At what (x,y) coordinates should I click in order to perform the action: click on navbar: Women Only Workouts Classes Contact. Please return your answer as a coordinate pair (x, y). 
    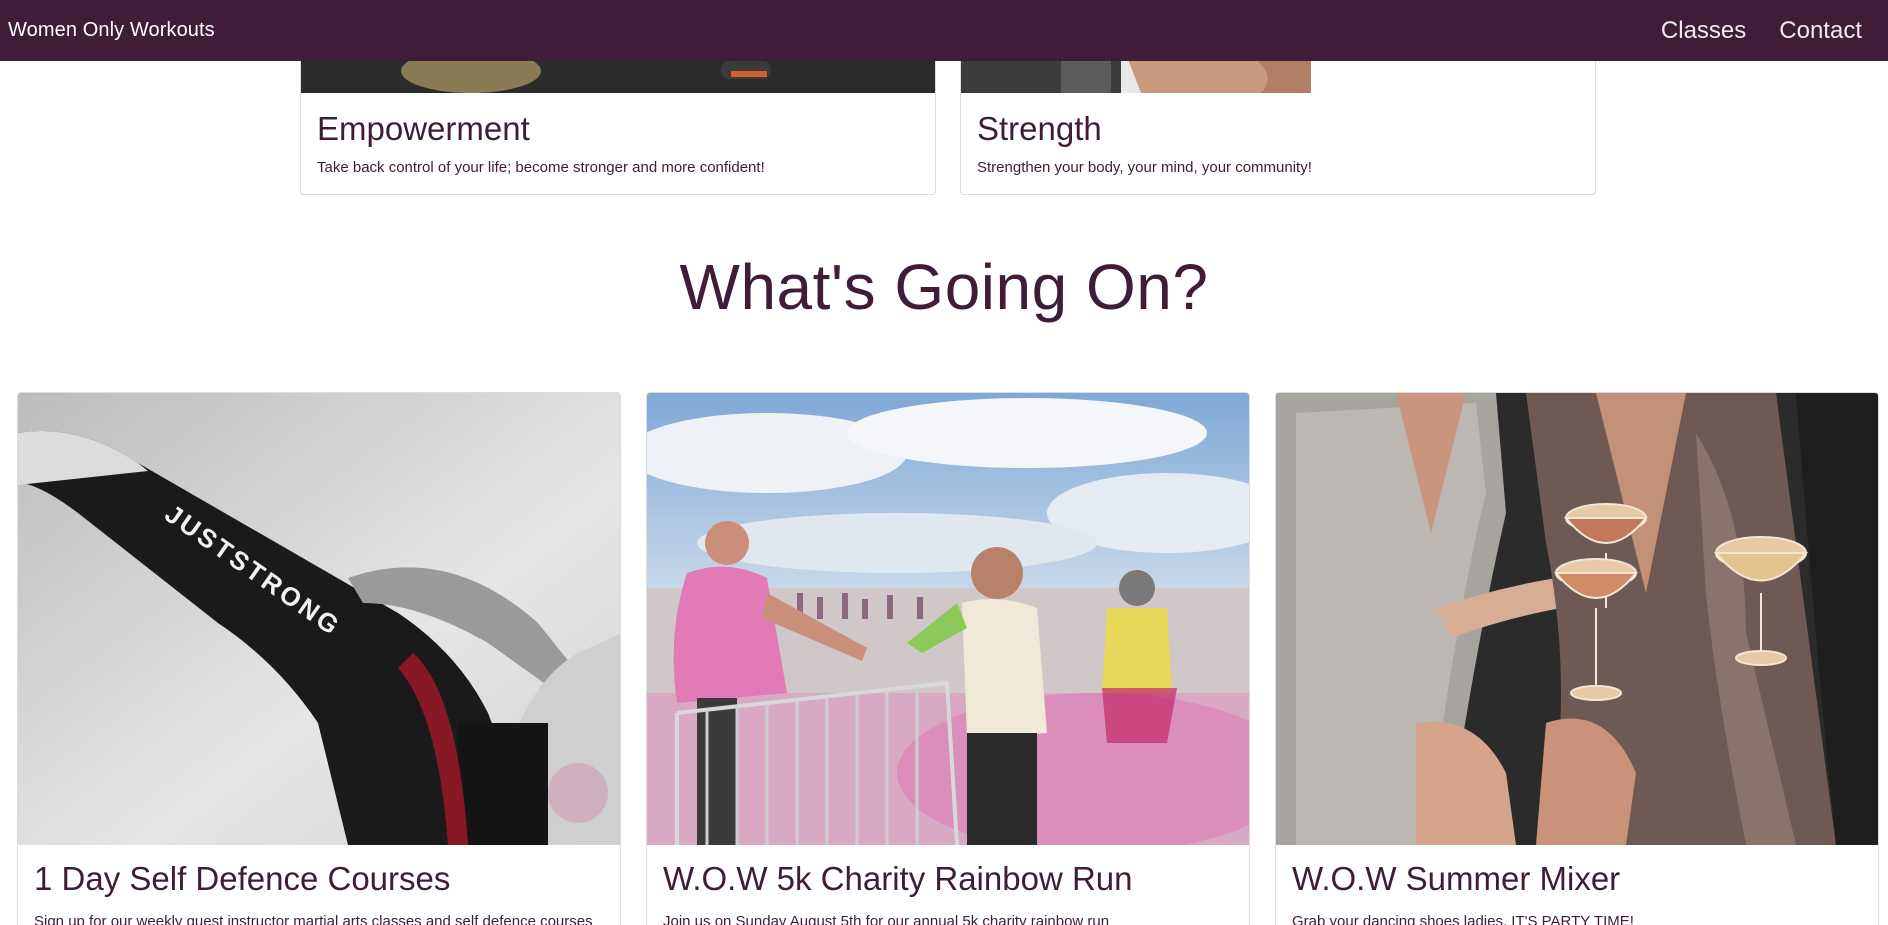
    Looking at the image, I should click on (944, 30).